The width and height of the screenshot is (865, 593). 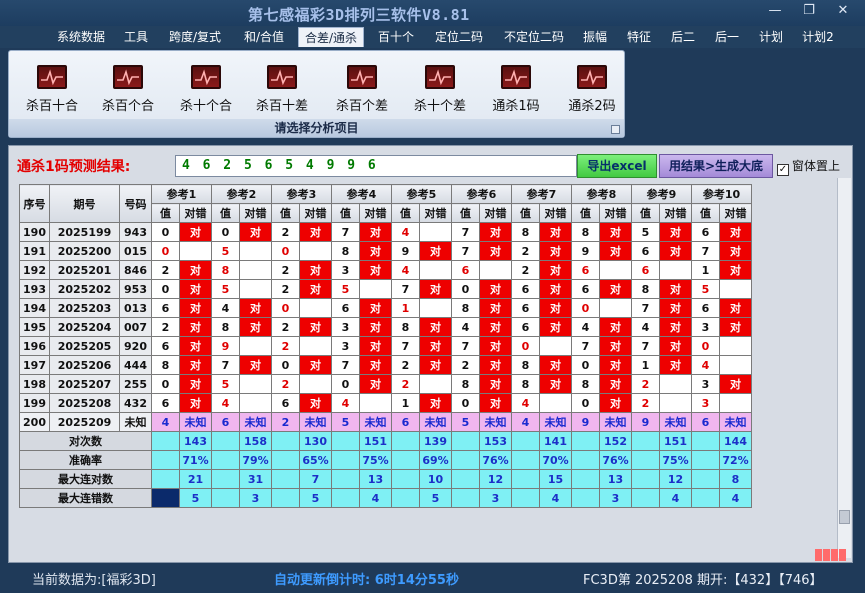 I want to click on menu-plan2: 计划2, so click(x=818, y=37).